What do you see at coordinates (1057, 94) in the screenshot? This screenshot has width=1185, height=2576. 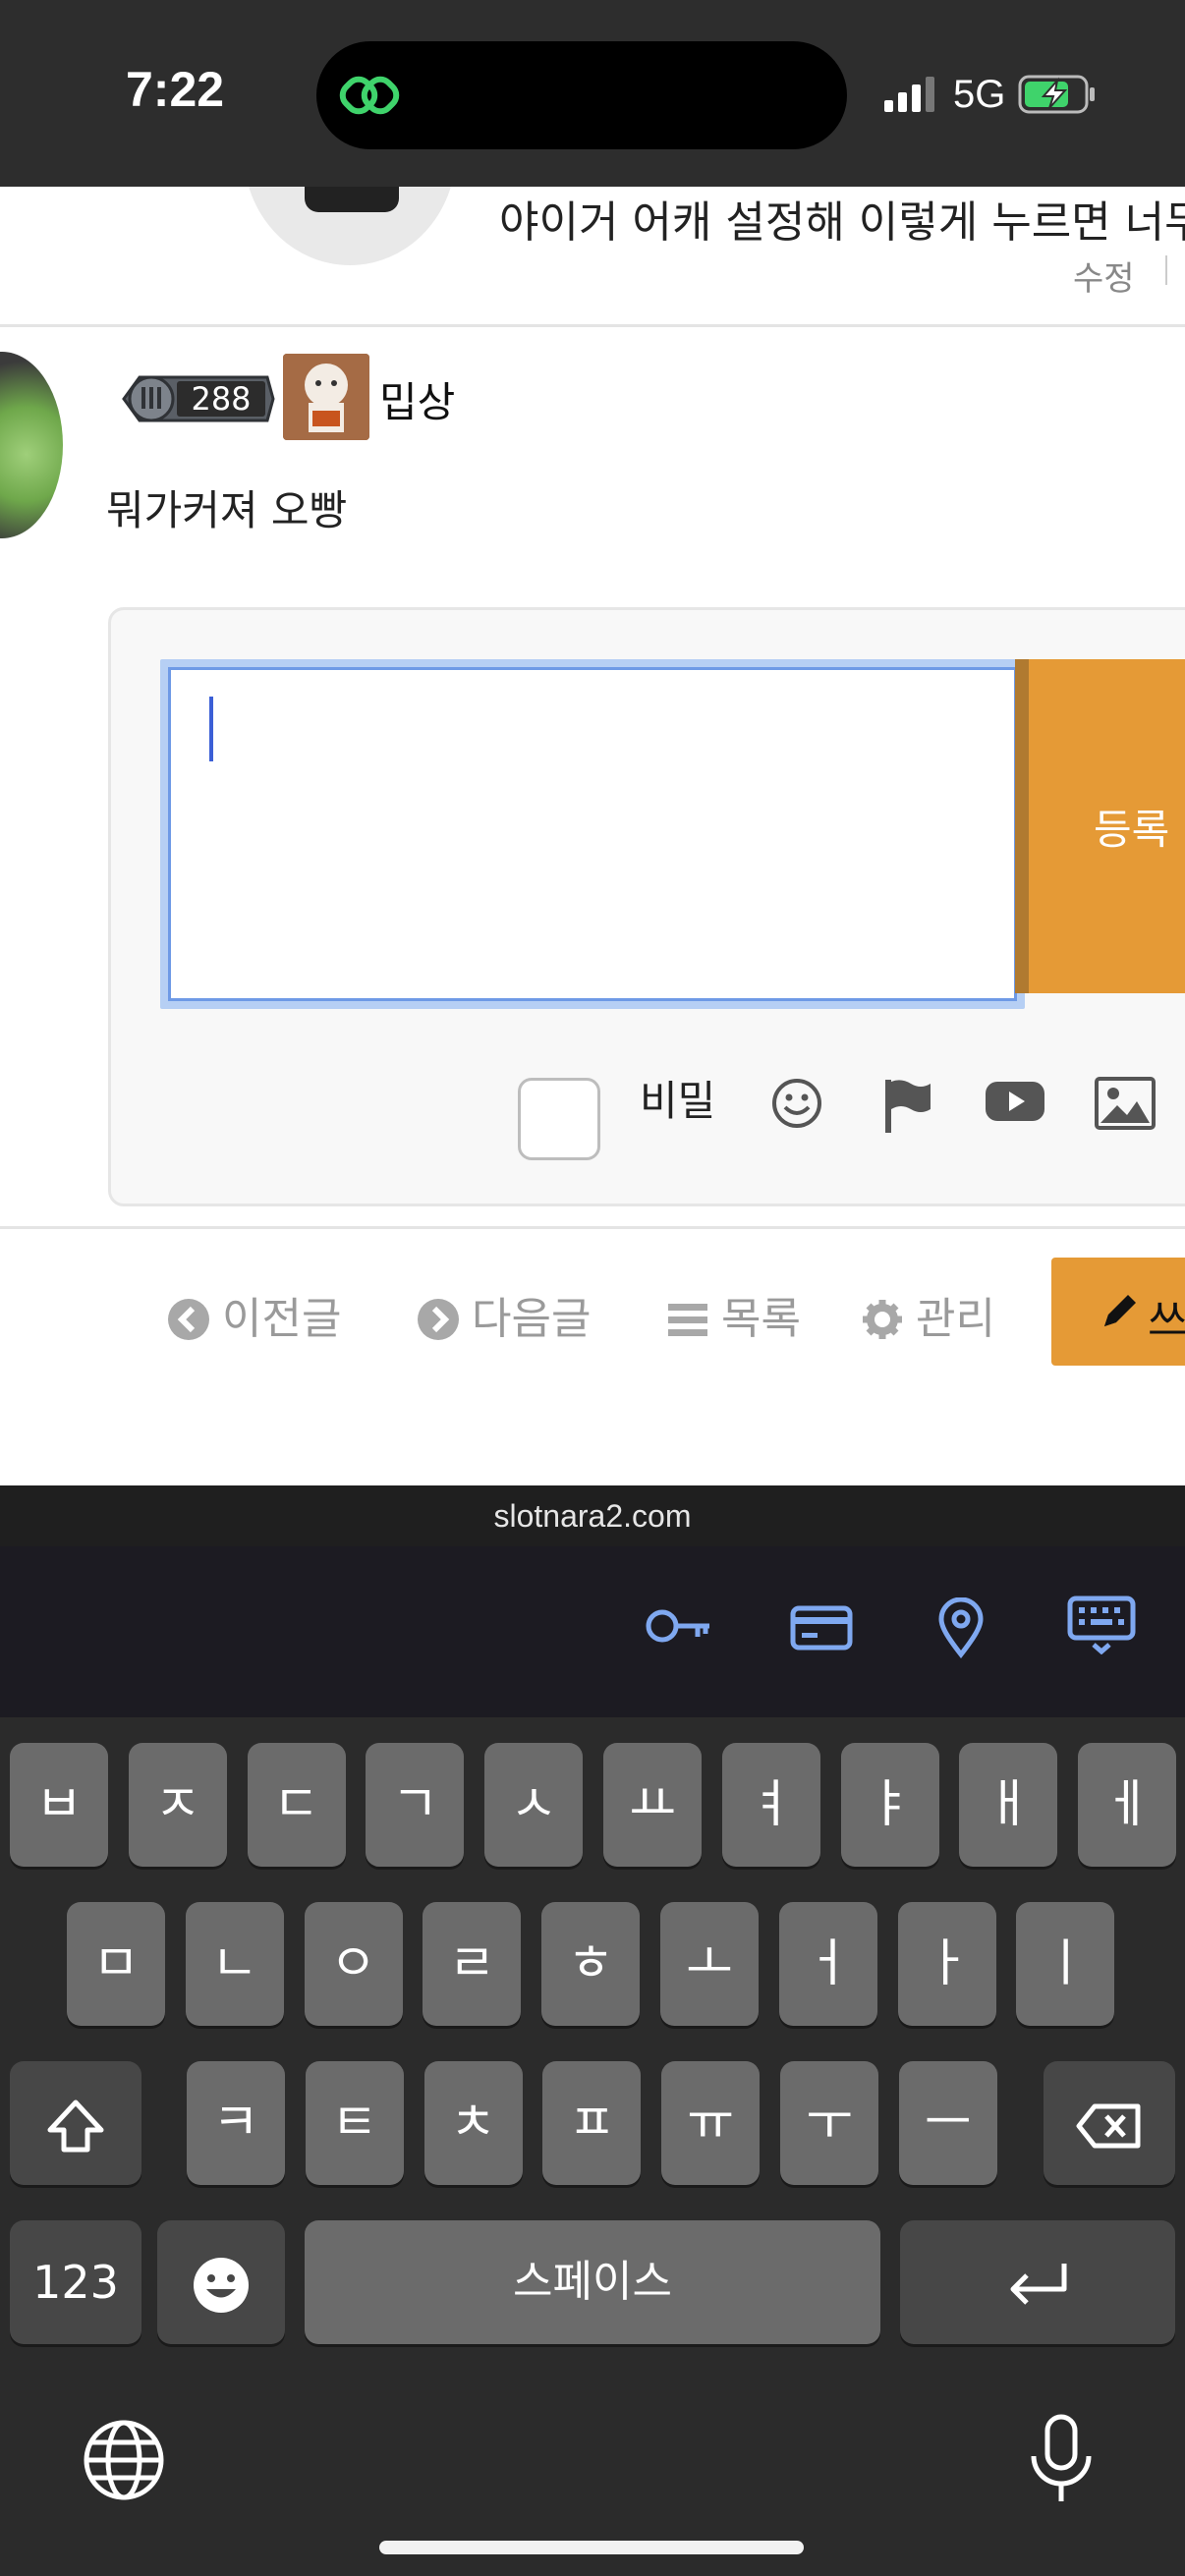 I see `battery-charging-icon` at bounding box center [1057, 94].